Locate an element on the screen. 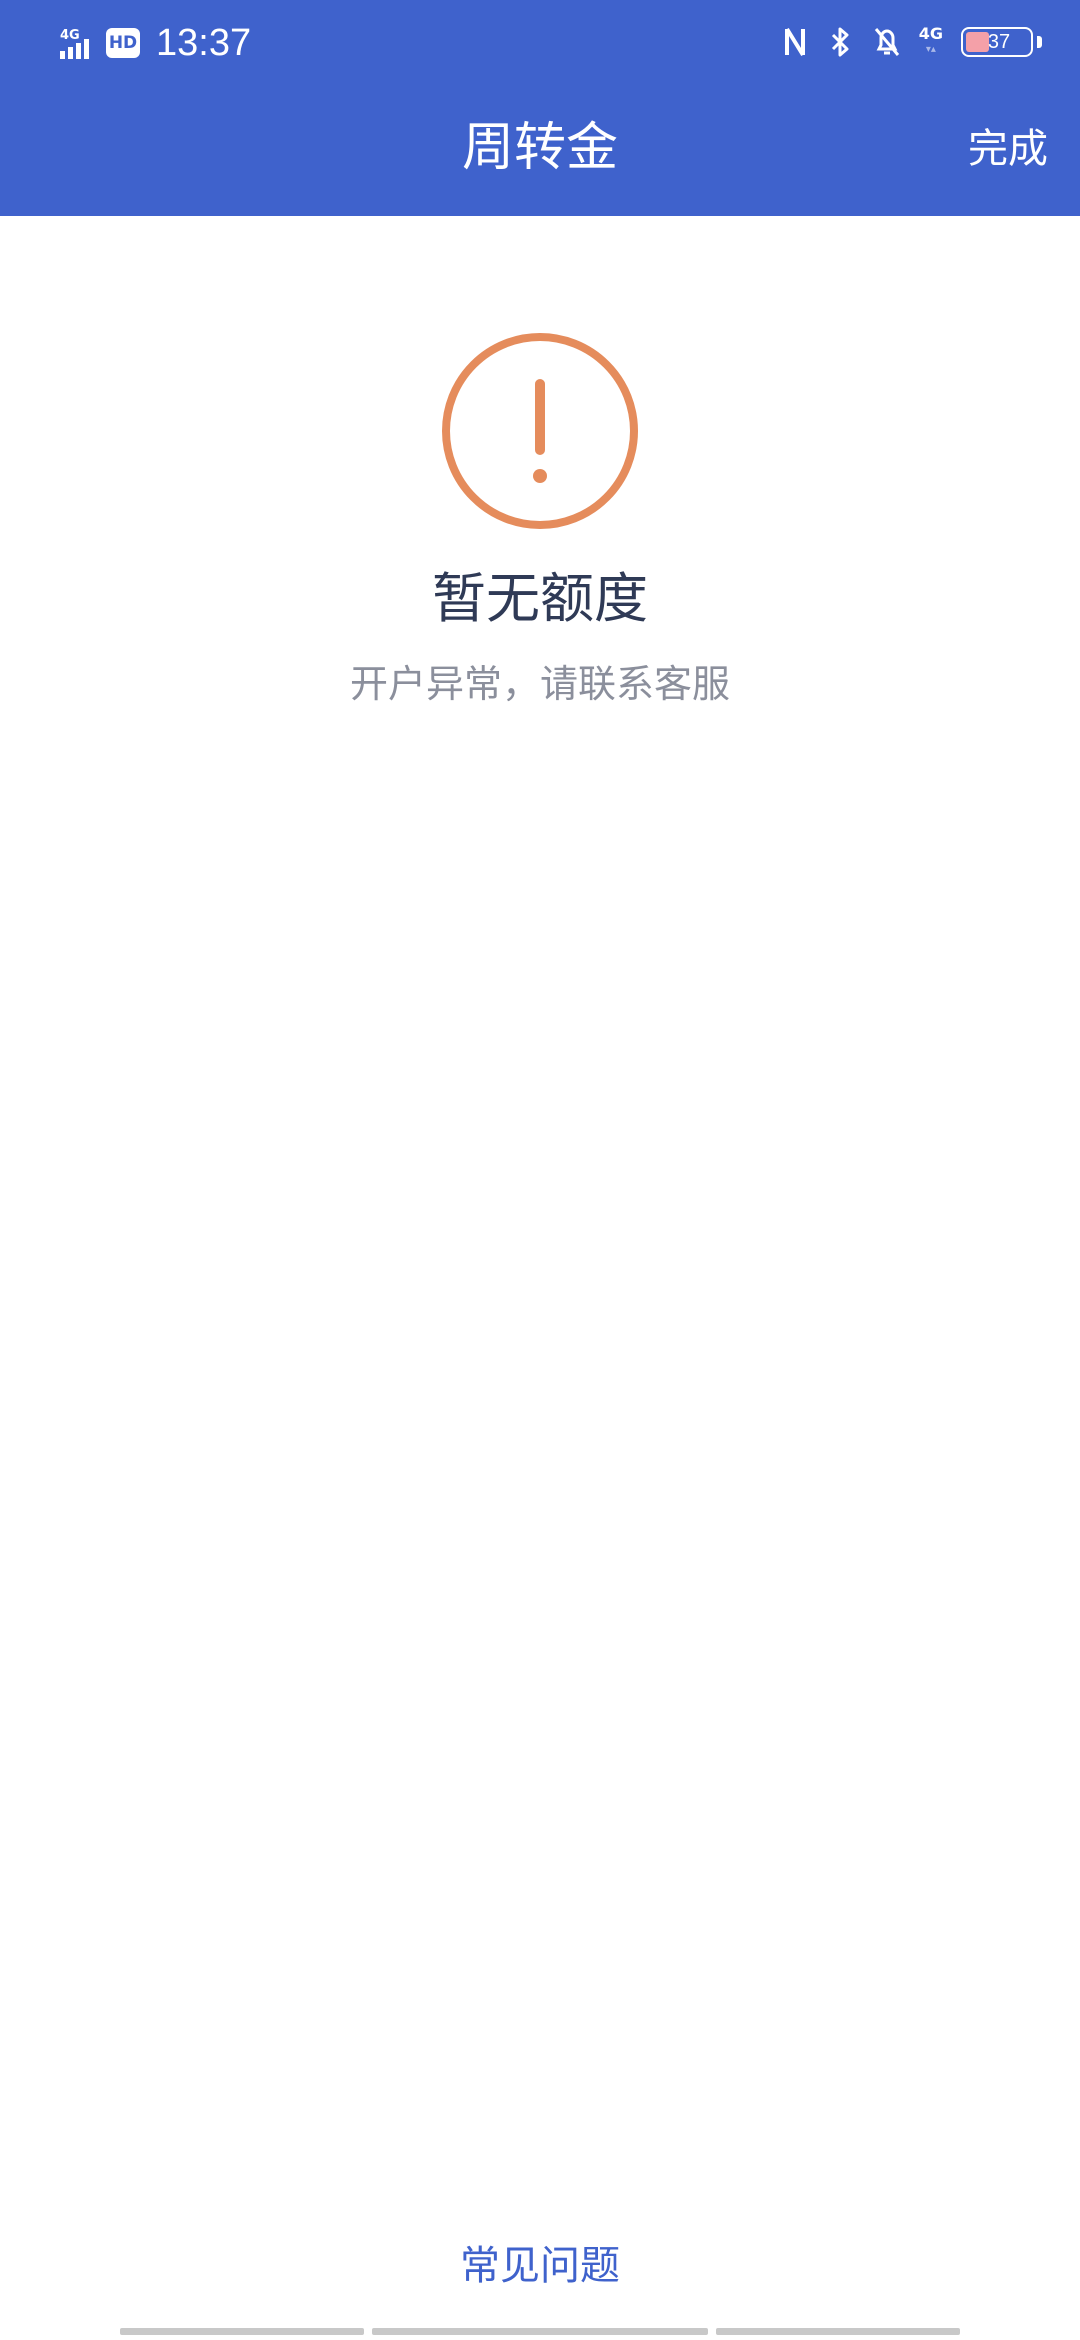 The image size is (1080, 2340). bottom-gesture-strip is located at coordinates (540, 2333).